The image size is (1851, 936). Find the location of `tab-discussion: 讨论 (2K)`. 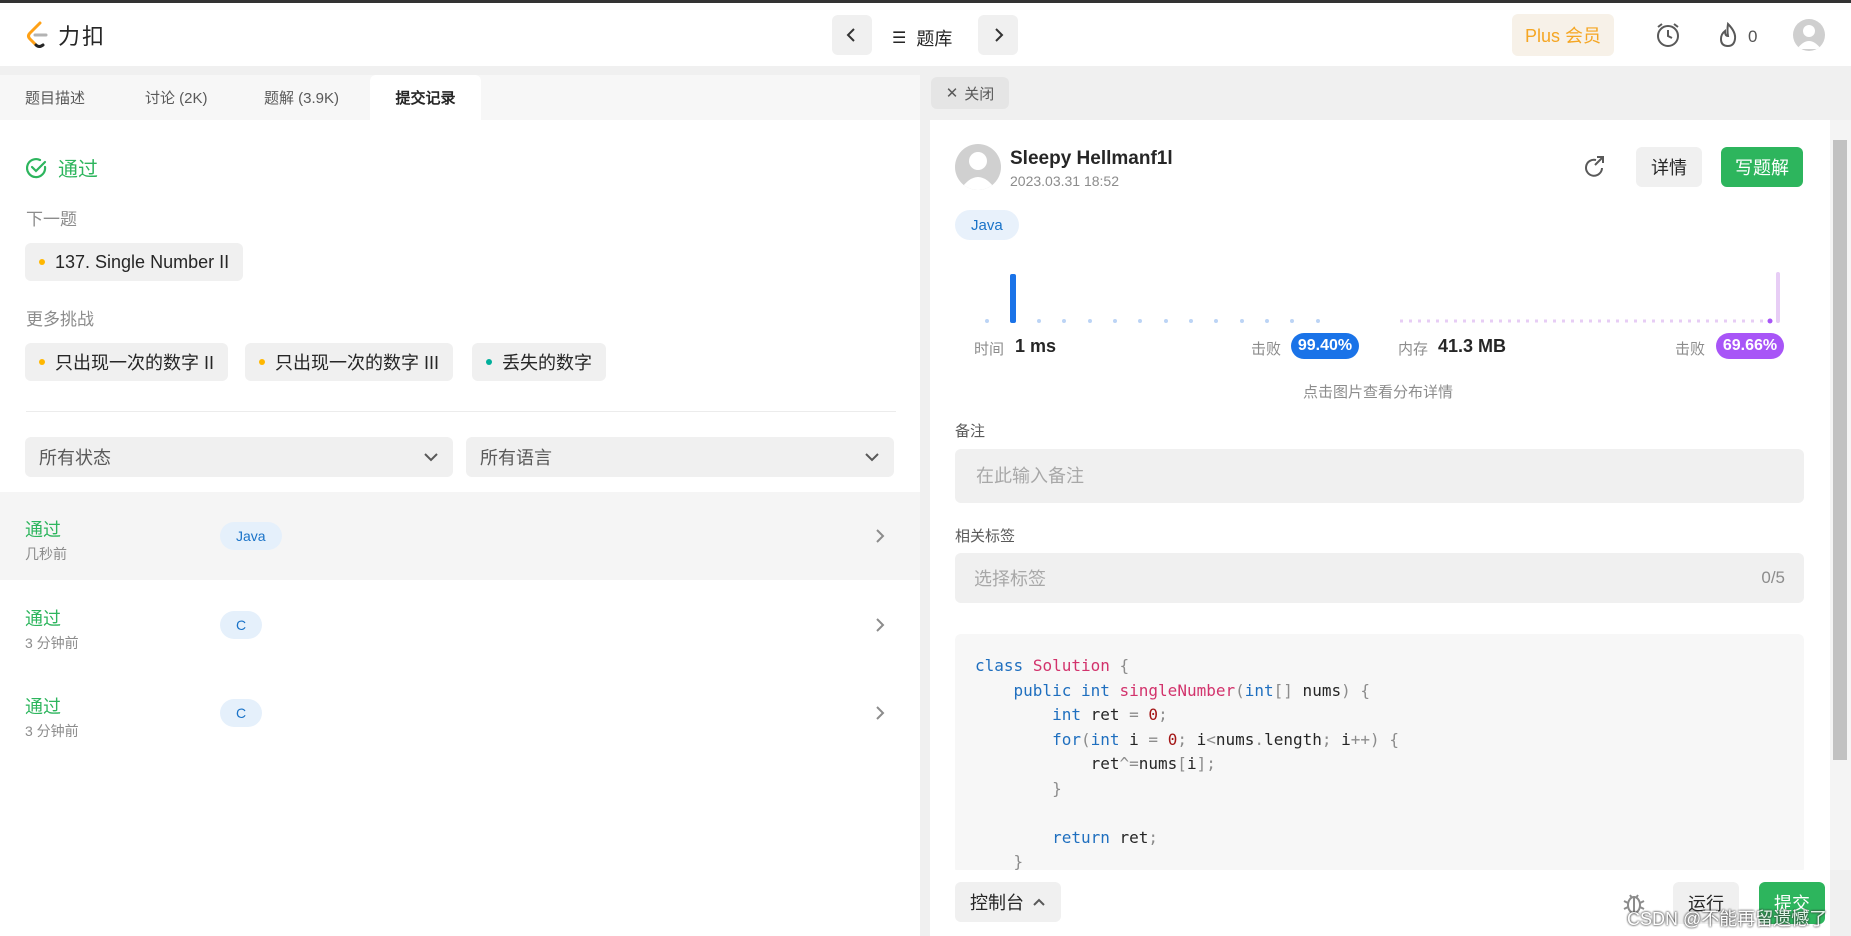

tab-discussion: 讨论 (2K) is located at coordinates (176, 97).